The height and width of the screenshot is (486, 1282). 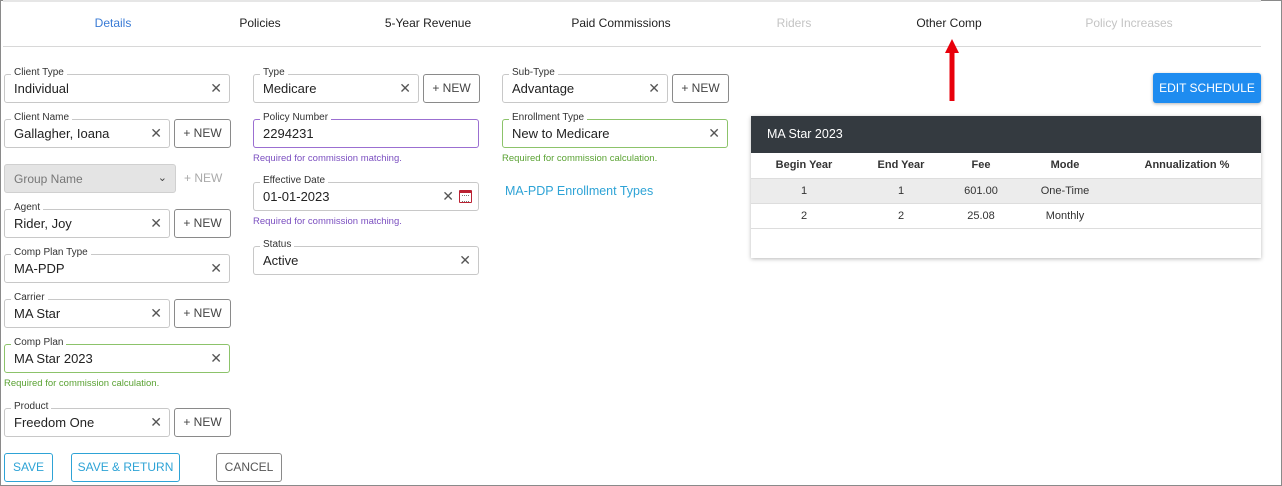 I want to click on sub-type-value: Advantage, so click(x=543, y=88).